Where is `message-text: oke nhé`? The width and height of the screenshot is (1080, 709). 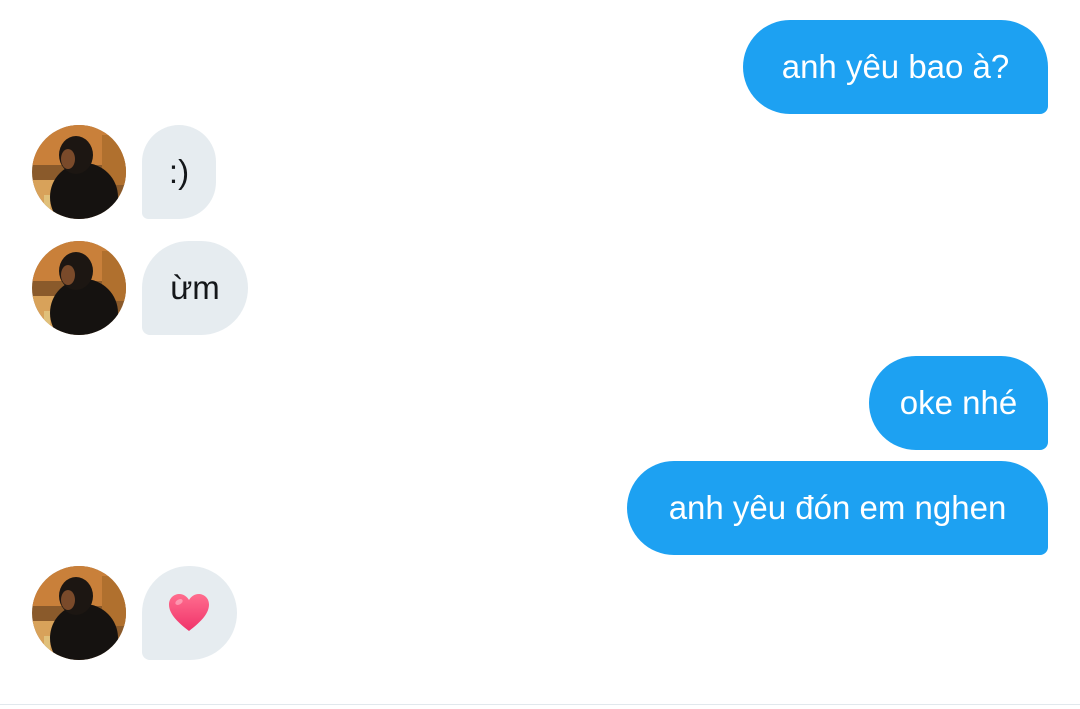 message-text: oke nhé is located at coordinates (958, 402).